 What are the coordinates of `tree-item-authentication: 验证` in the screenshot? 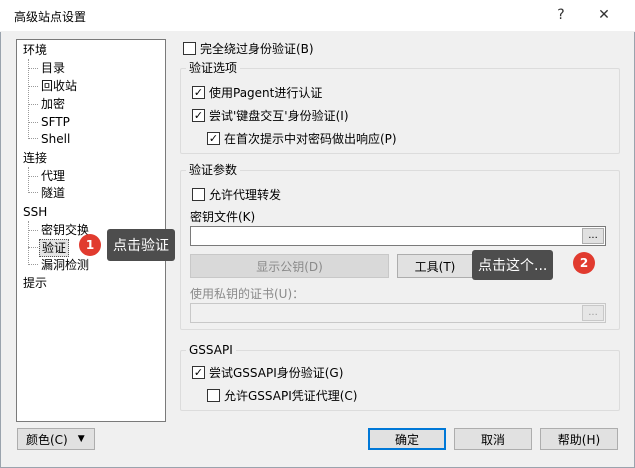 It's located at (54, 248).